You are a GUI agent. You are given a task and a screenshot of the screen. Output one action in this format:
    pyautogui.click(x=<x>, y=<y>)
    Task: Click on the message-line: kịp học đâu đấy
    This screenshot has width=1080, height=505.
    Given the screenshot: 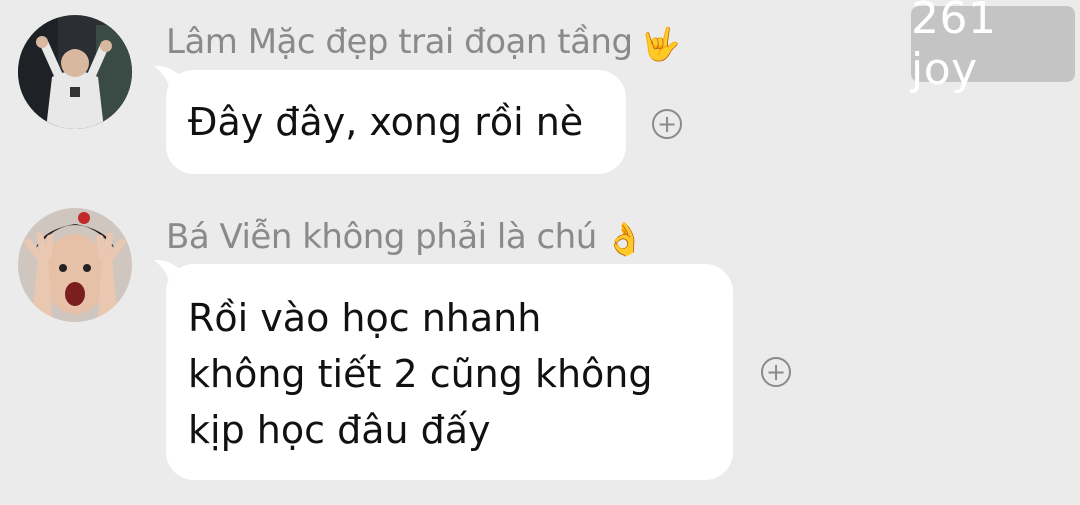 What is the action you would take?
    pyautogui.click(x=339, y=430)
    